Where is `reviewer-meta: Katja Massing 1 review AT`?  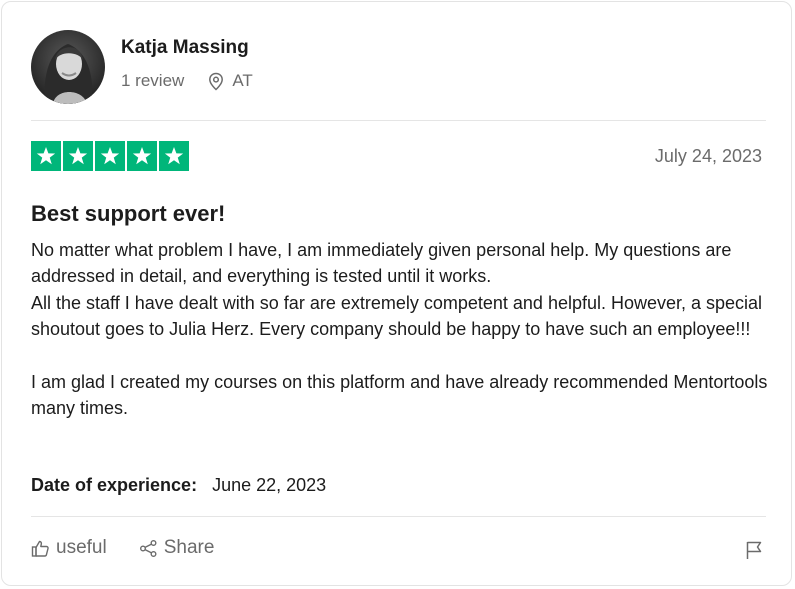
reviewer-meta: Katja Massing 1 review AT is located at coordinates (187, 64).